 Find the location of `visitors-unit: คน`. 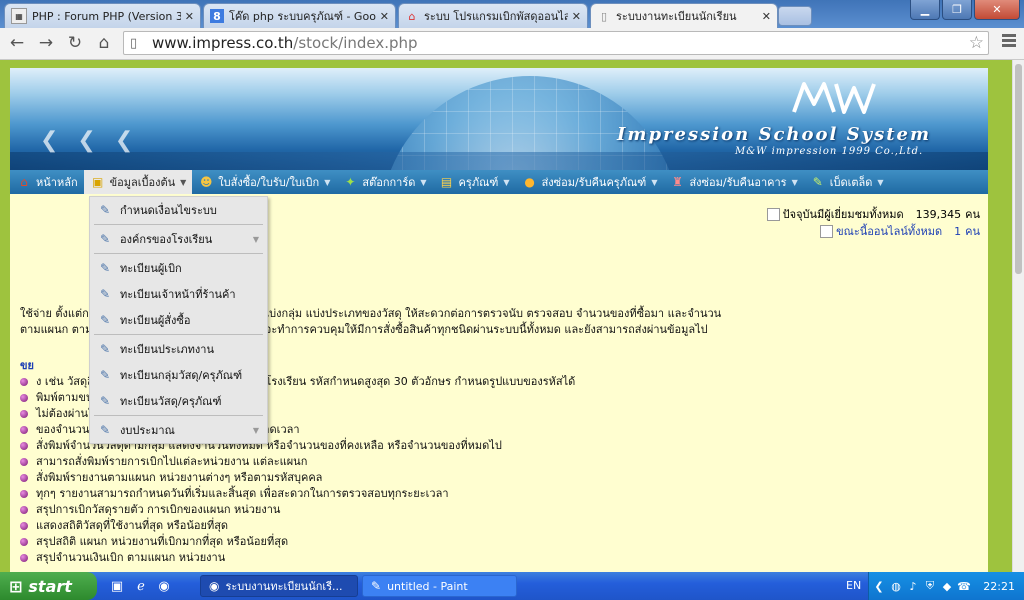

visitors-unit: คน is located at coordinates (972, 214).